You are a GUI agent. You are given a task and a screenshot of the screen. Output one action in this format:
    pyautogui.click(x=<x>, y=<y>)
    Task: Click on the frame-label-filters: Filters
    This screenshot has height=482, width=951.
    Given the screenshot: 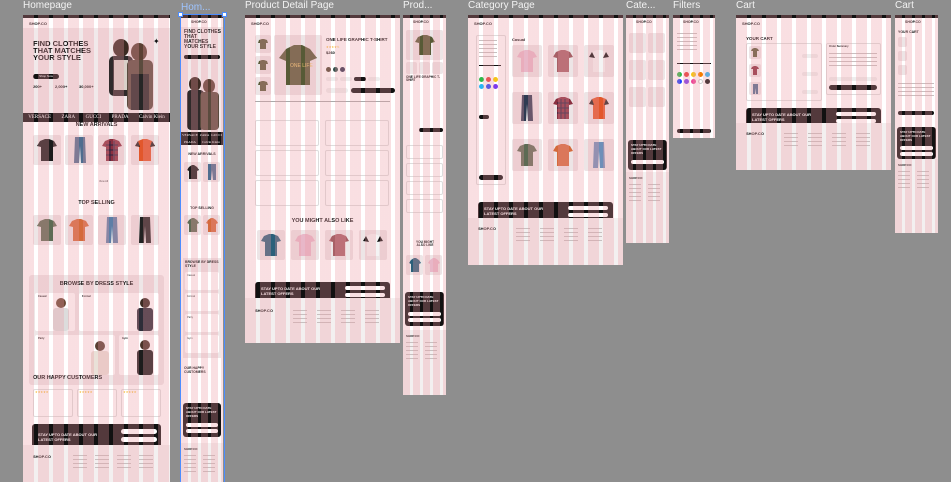 What is the action you would take?
    pyautogui.click(x=686, y=5)
    